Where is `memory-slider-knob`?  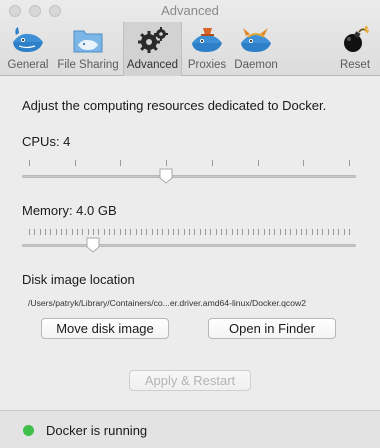 memory-slider-knob is located at coordinates (93, 245).